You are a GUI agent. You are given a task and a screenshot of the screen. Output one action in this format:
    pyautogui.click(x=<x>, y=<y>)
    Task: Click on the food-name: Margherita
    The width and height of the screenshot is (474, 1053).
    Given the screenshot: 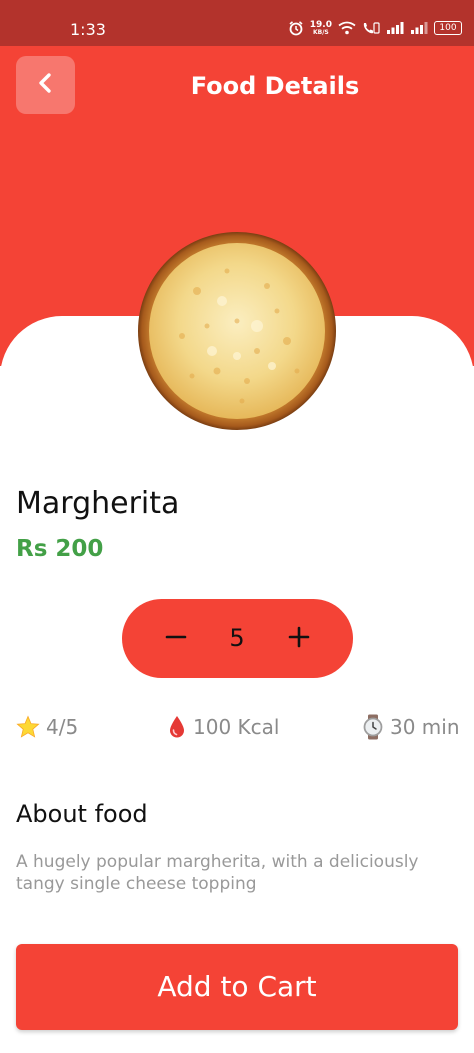 What is the action you would take?
    pyautogui.click(x=98, y=503)
    